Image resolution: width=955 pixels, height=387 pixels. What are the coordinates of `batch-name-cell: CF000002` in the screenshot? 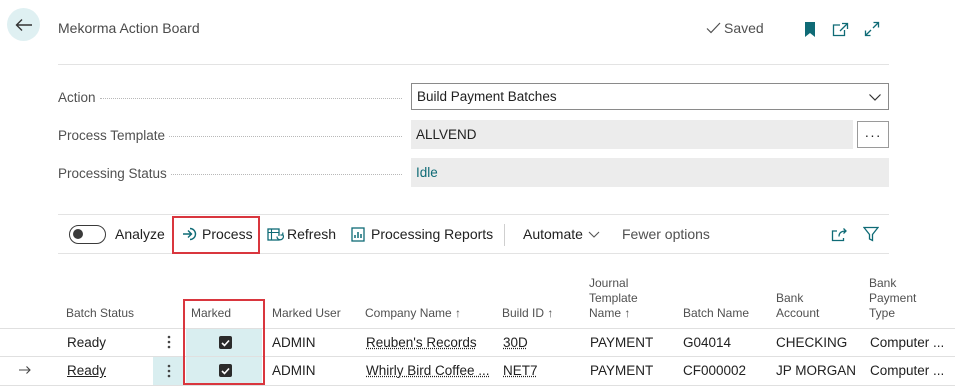 It's located at (715, 370).